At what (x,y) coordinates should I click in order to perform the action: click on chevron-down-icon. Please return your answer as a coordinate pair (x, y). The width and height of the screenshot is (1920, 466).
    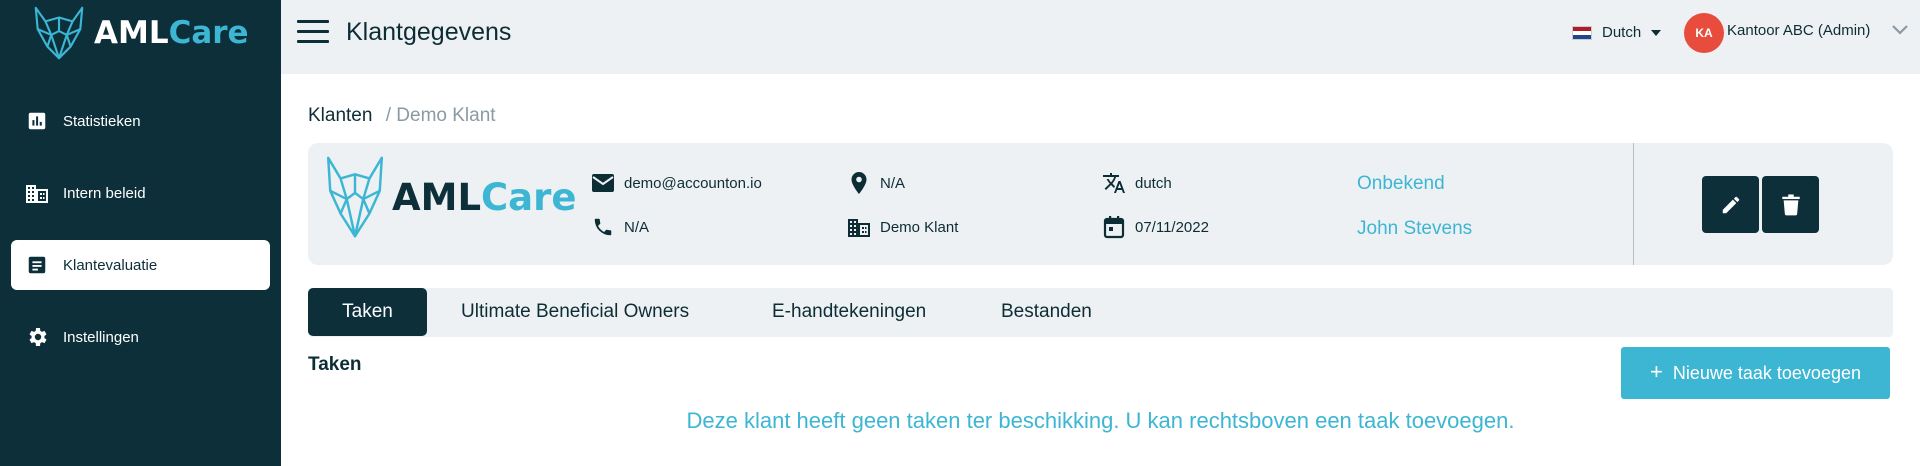
    Looking at the image, I should click on (1900, 30).